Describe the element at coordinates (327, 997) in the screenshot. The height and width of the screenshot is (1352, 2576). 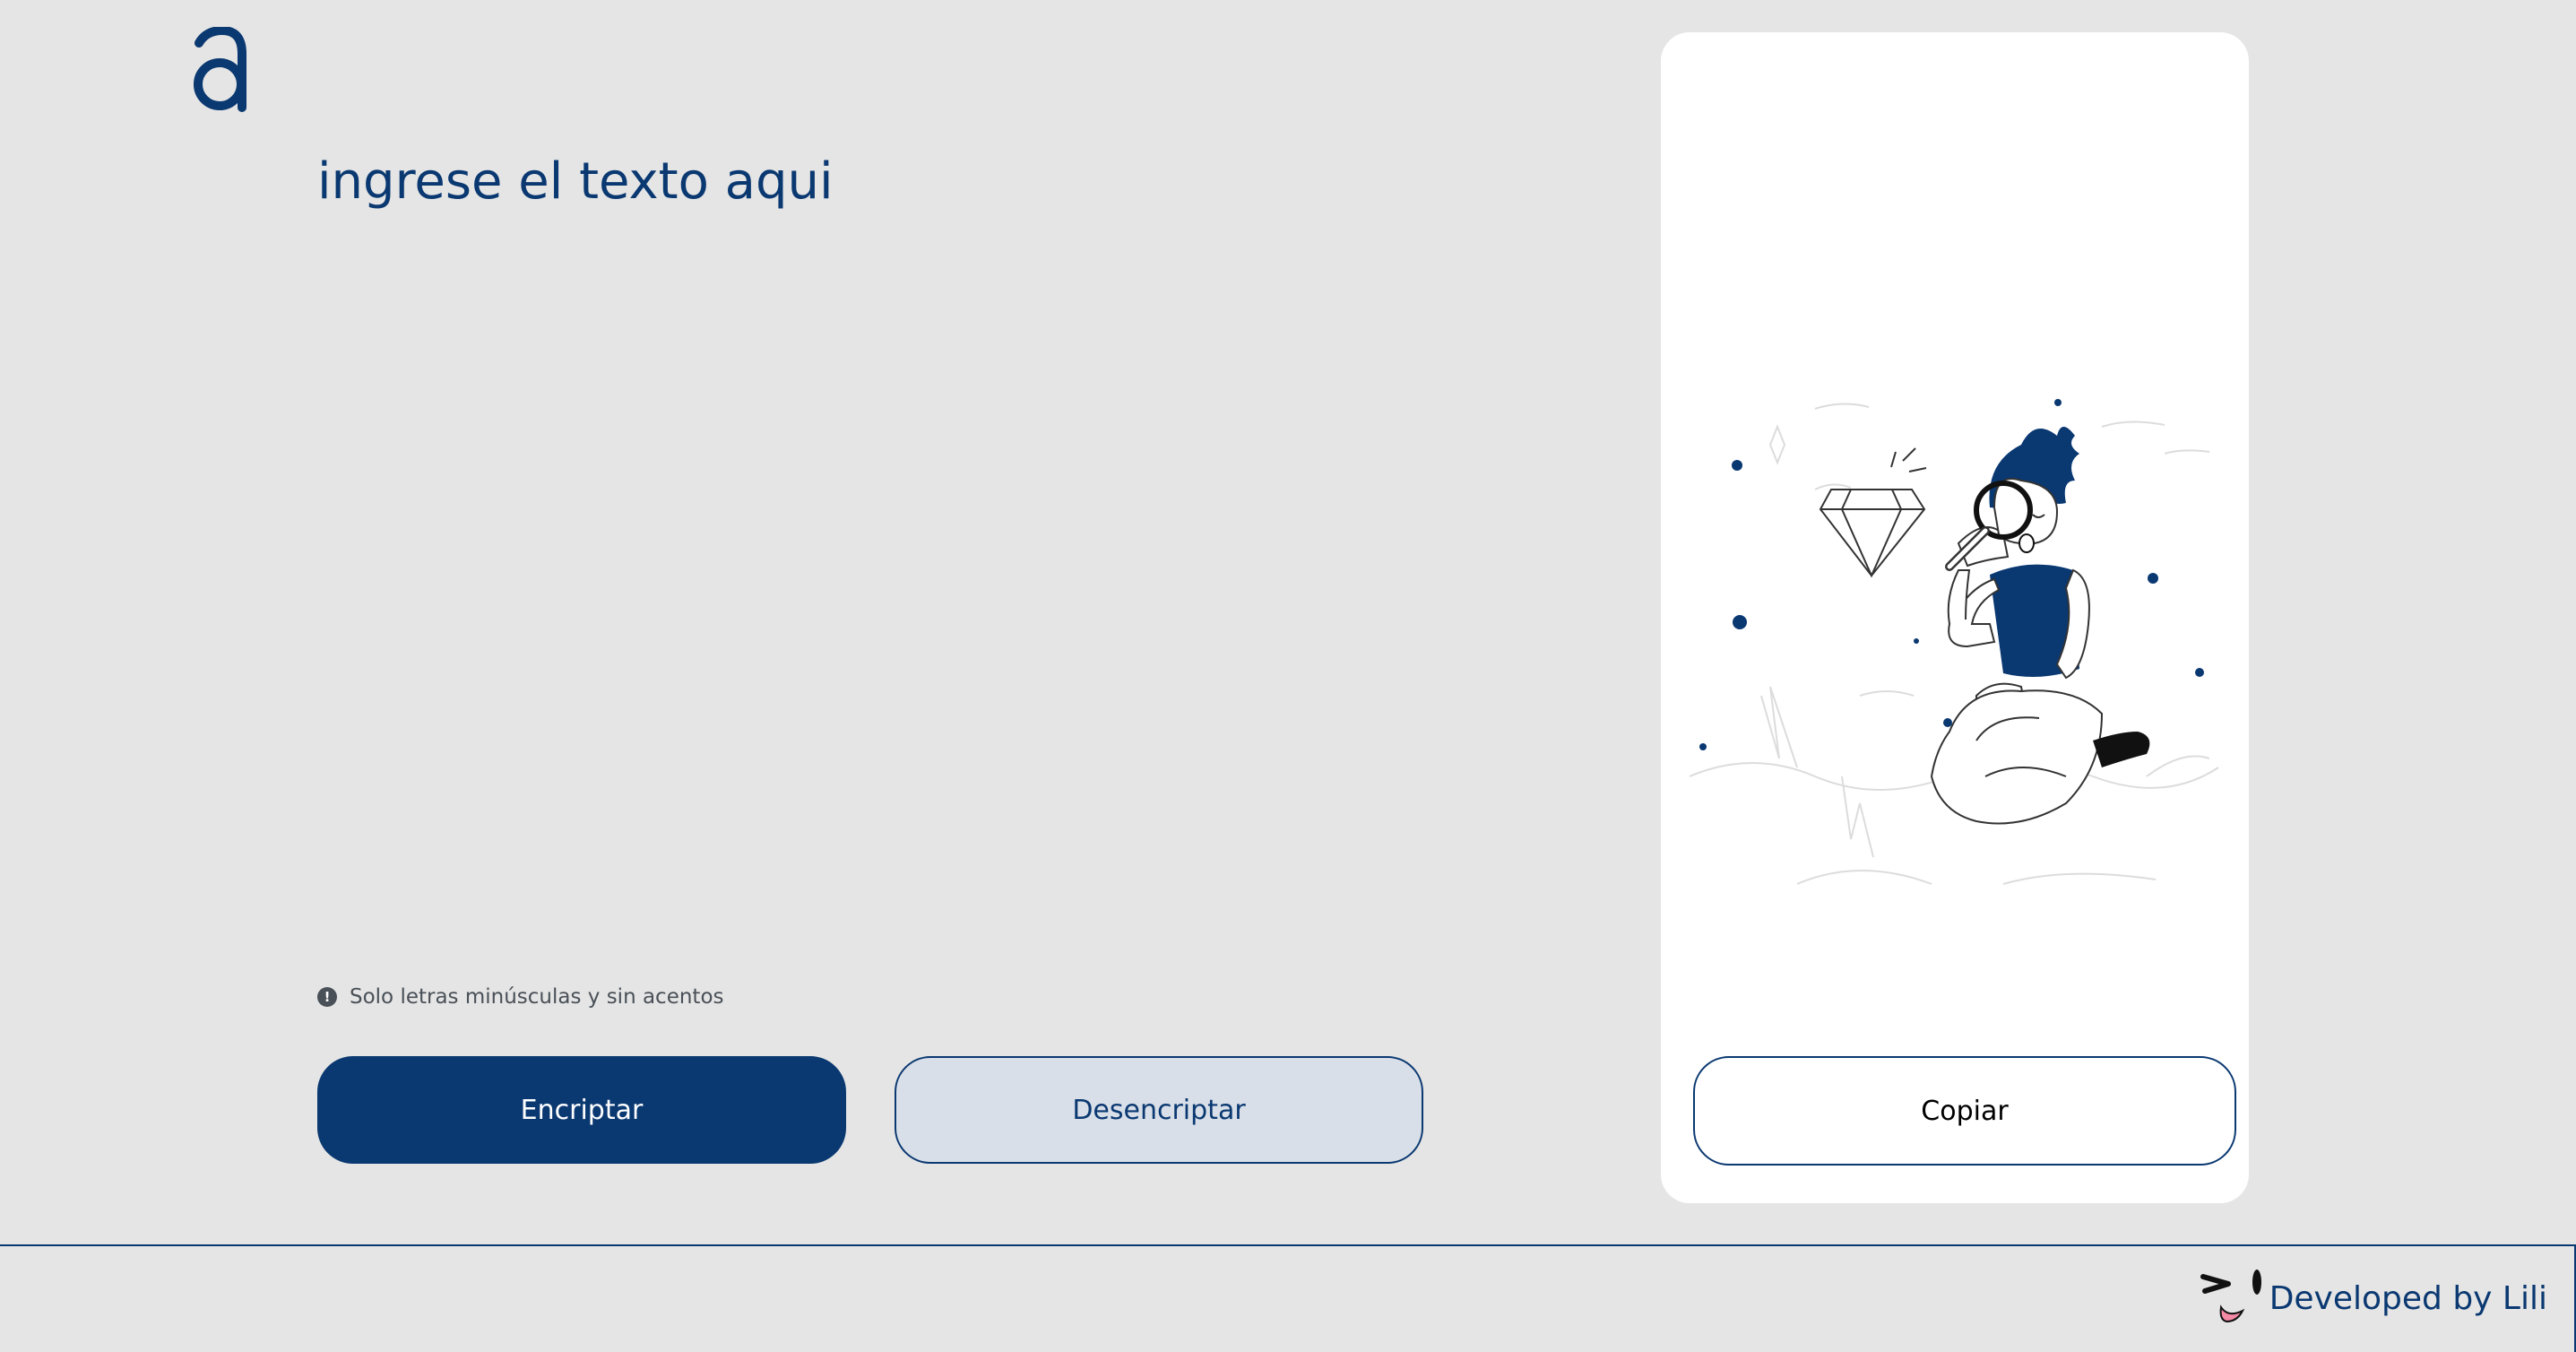
I see `exclamation-circle-icon: !` at that location.